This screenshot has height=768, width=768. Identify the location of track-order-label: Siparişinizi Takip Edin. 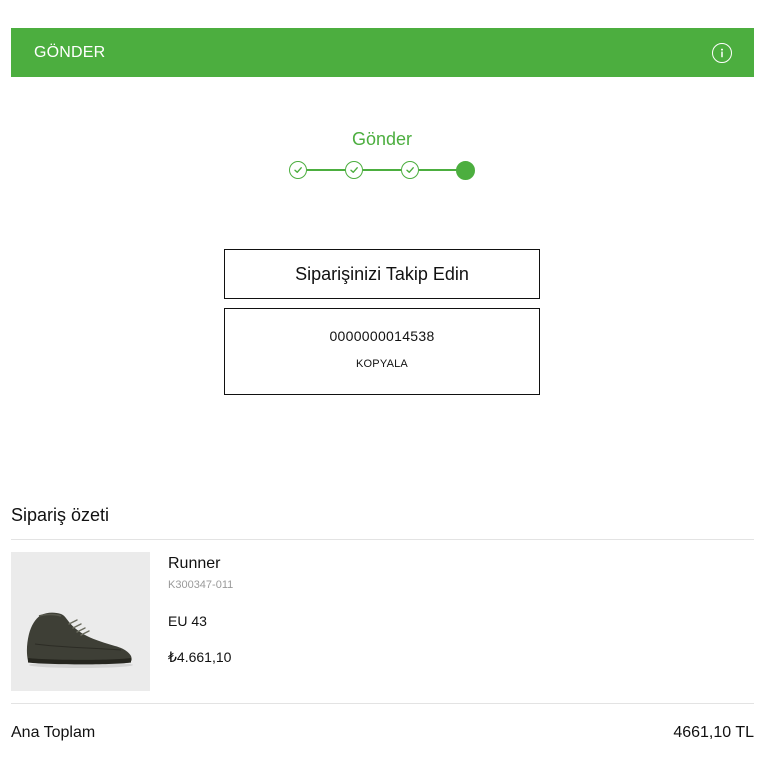
(382, 273).